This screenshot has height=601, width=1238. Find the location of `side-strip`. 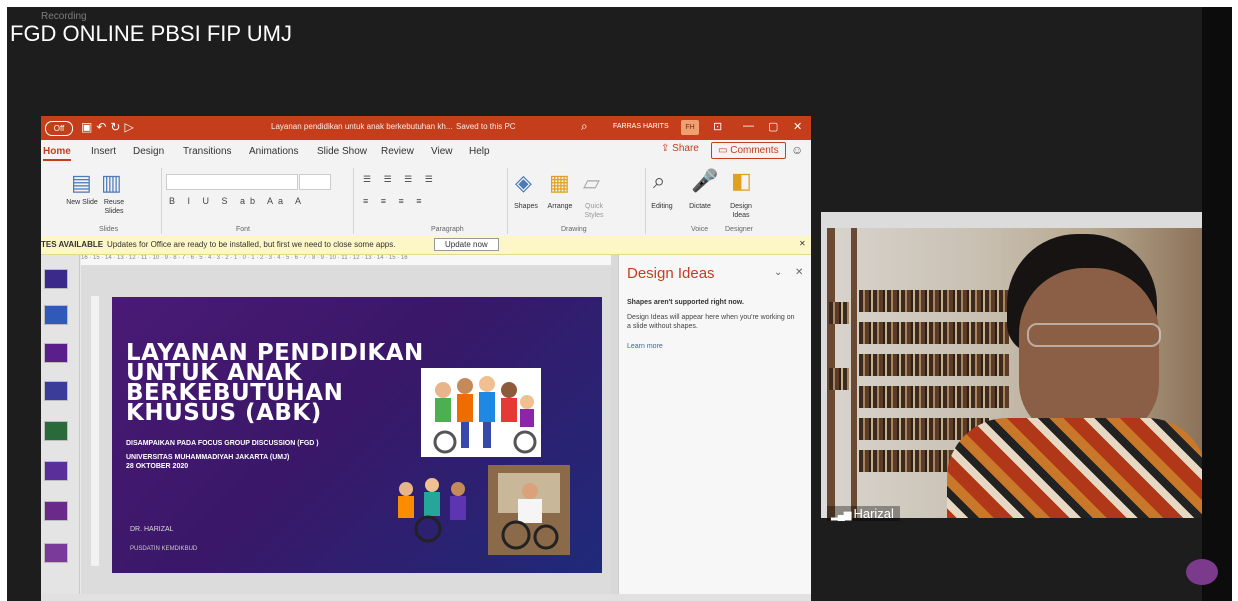

side-strip is located at coordinates (1217, 304).